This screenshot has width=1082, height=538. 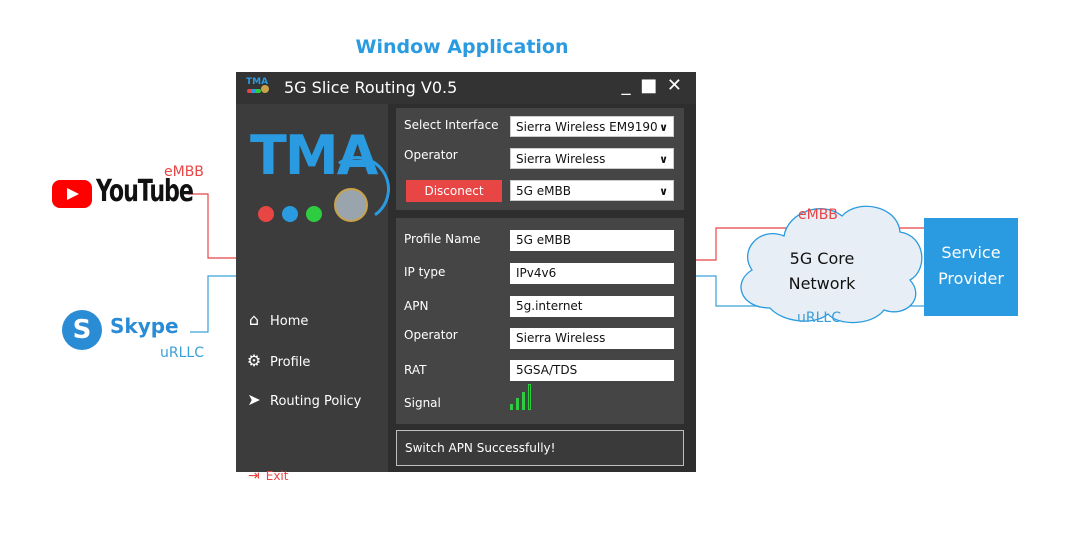 What do you see at coordinates (266, 214) in the screenshot?
I see `logo-dot-red` at bounding box center [266, 214].